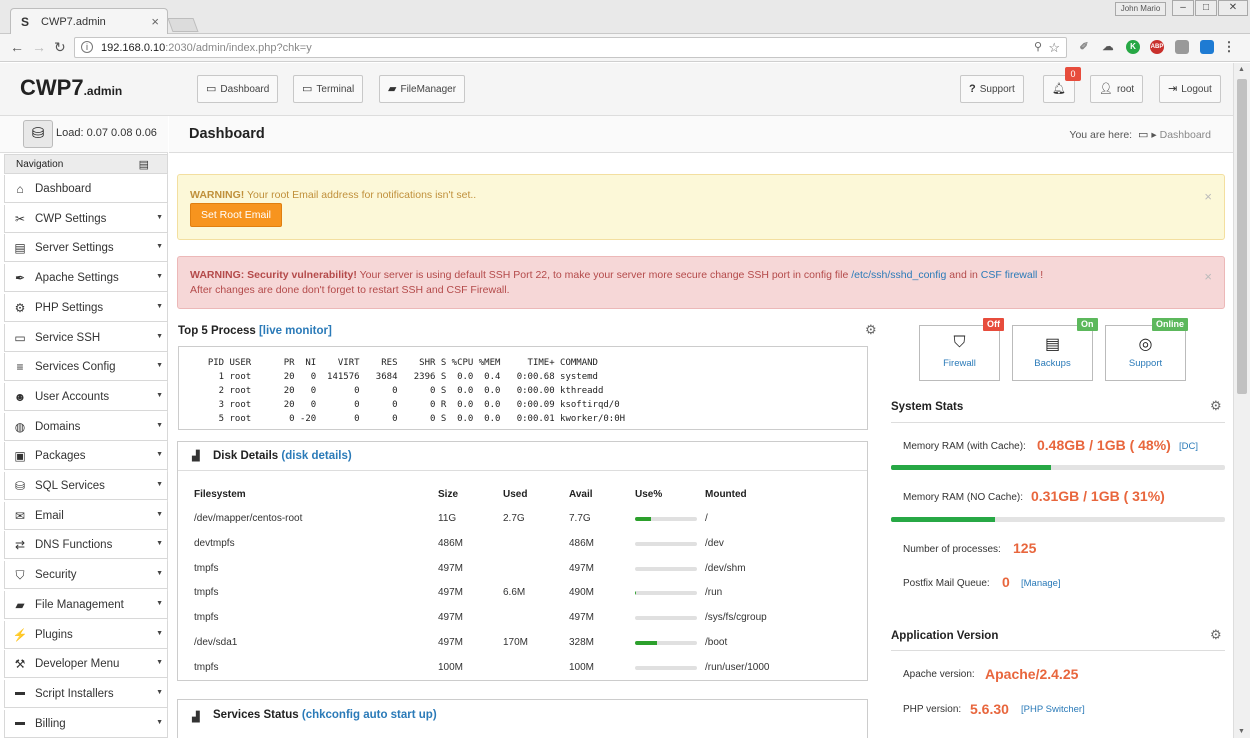  Describe the element at coordinates (86, 545) in the screenshot. I see `sidebar-item-dns-functions: ⇄ DNS Functions ▼` at that location.